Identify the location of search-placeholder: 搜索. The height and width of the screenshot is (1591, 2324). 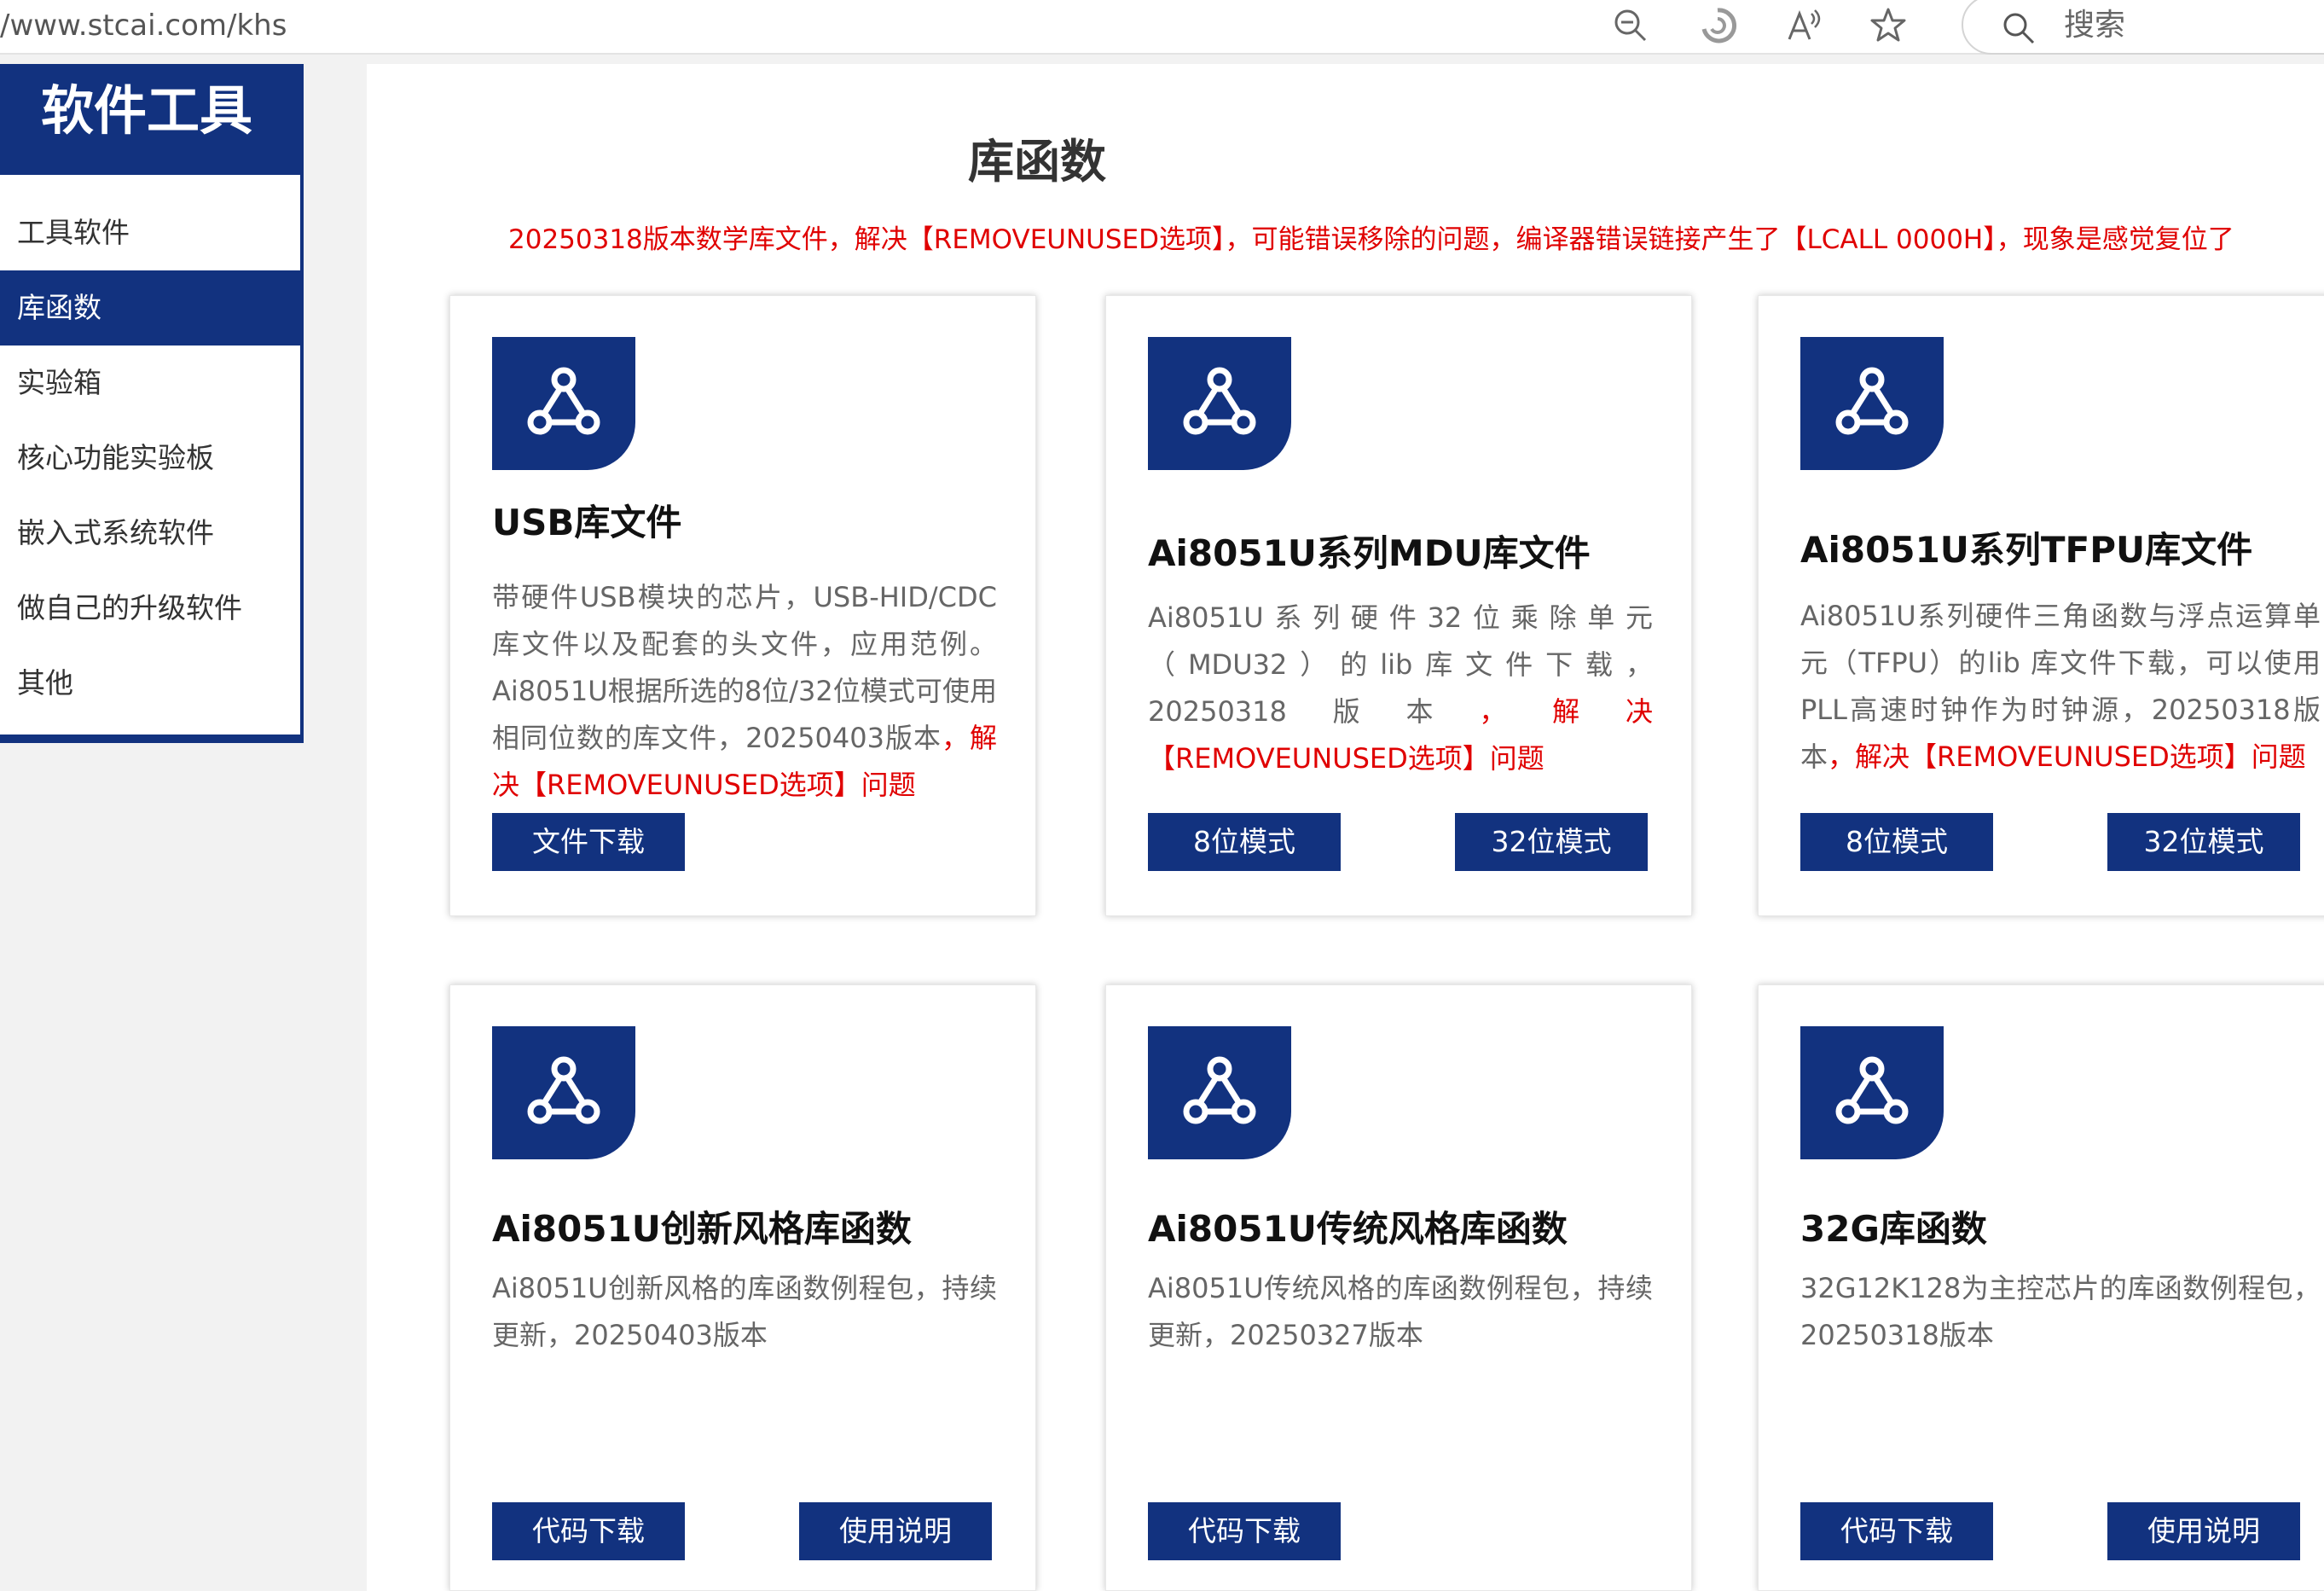
(2095, 25).